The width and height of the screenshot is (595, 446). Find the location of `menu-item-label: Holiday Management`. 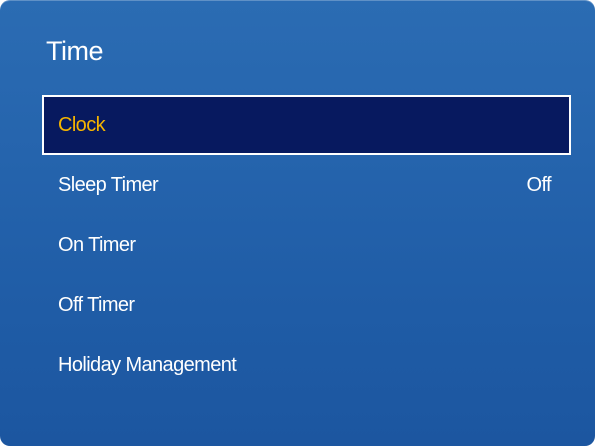

menu-item-label: Holiday Management is located at coordinates (147, 364).